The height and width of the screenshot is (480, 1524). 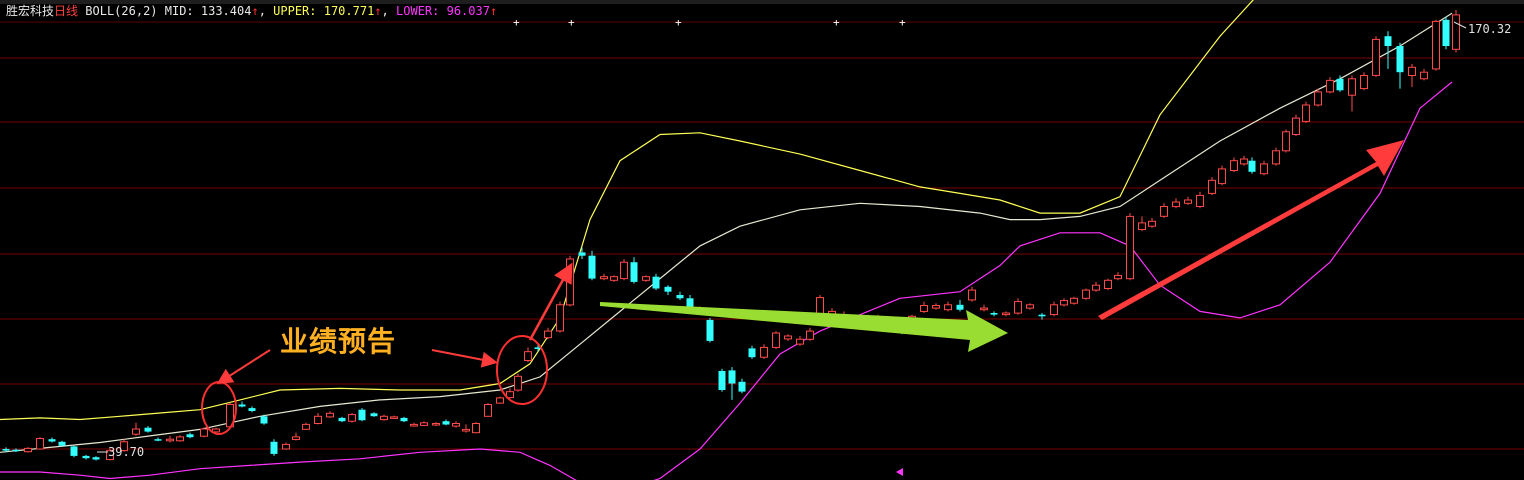 What do you see at coordinates (126, 452) in the screenshot?
I see `low-price-label: 39.70` at bounding box center [126, 452].